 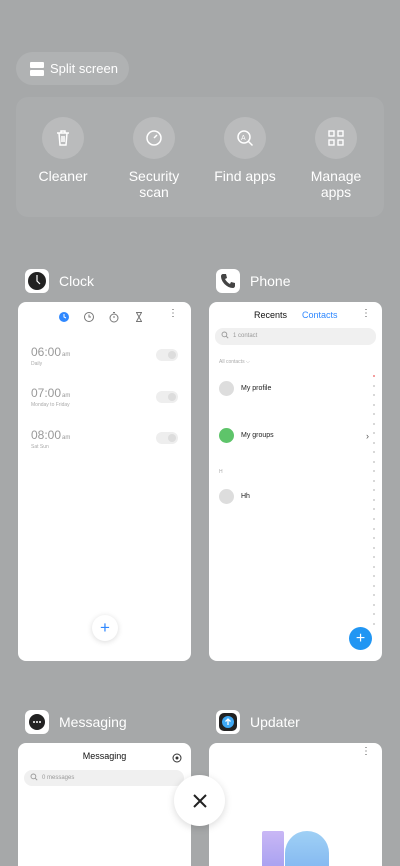 What do you see at coordinates (245, 496) in the screenshot?
I see `contact-name: Hh` at bounding box center [245, 496].